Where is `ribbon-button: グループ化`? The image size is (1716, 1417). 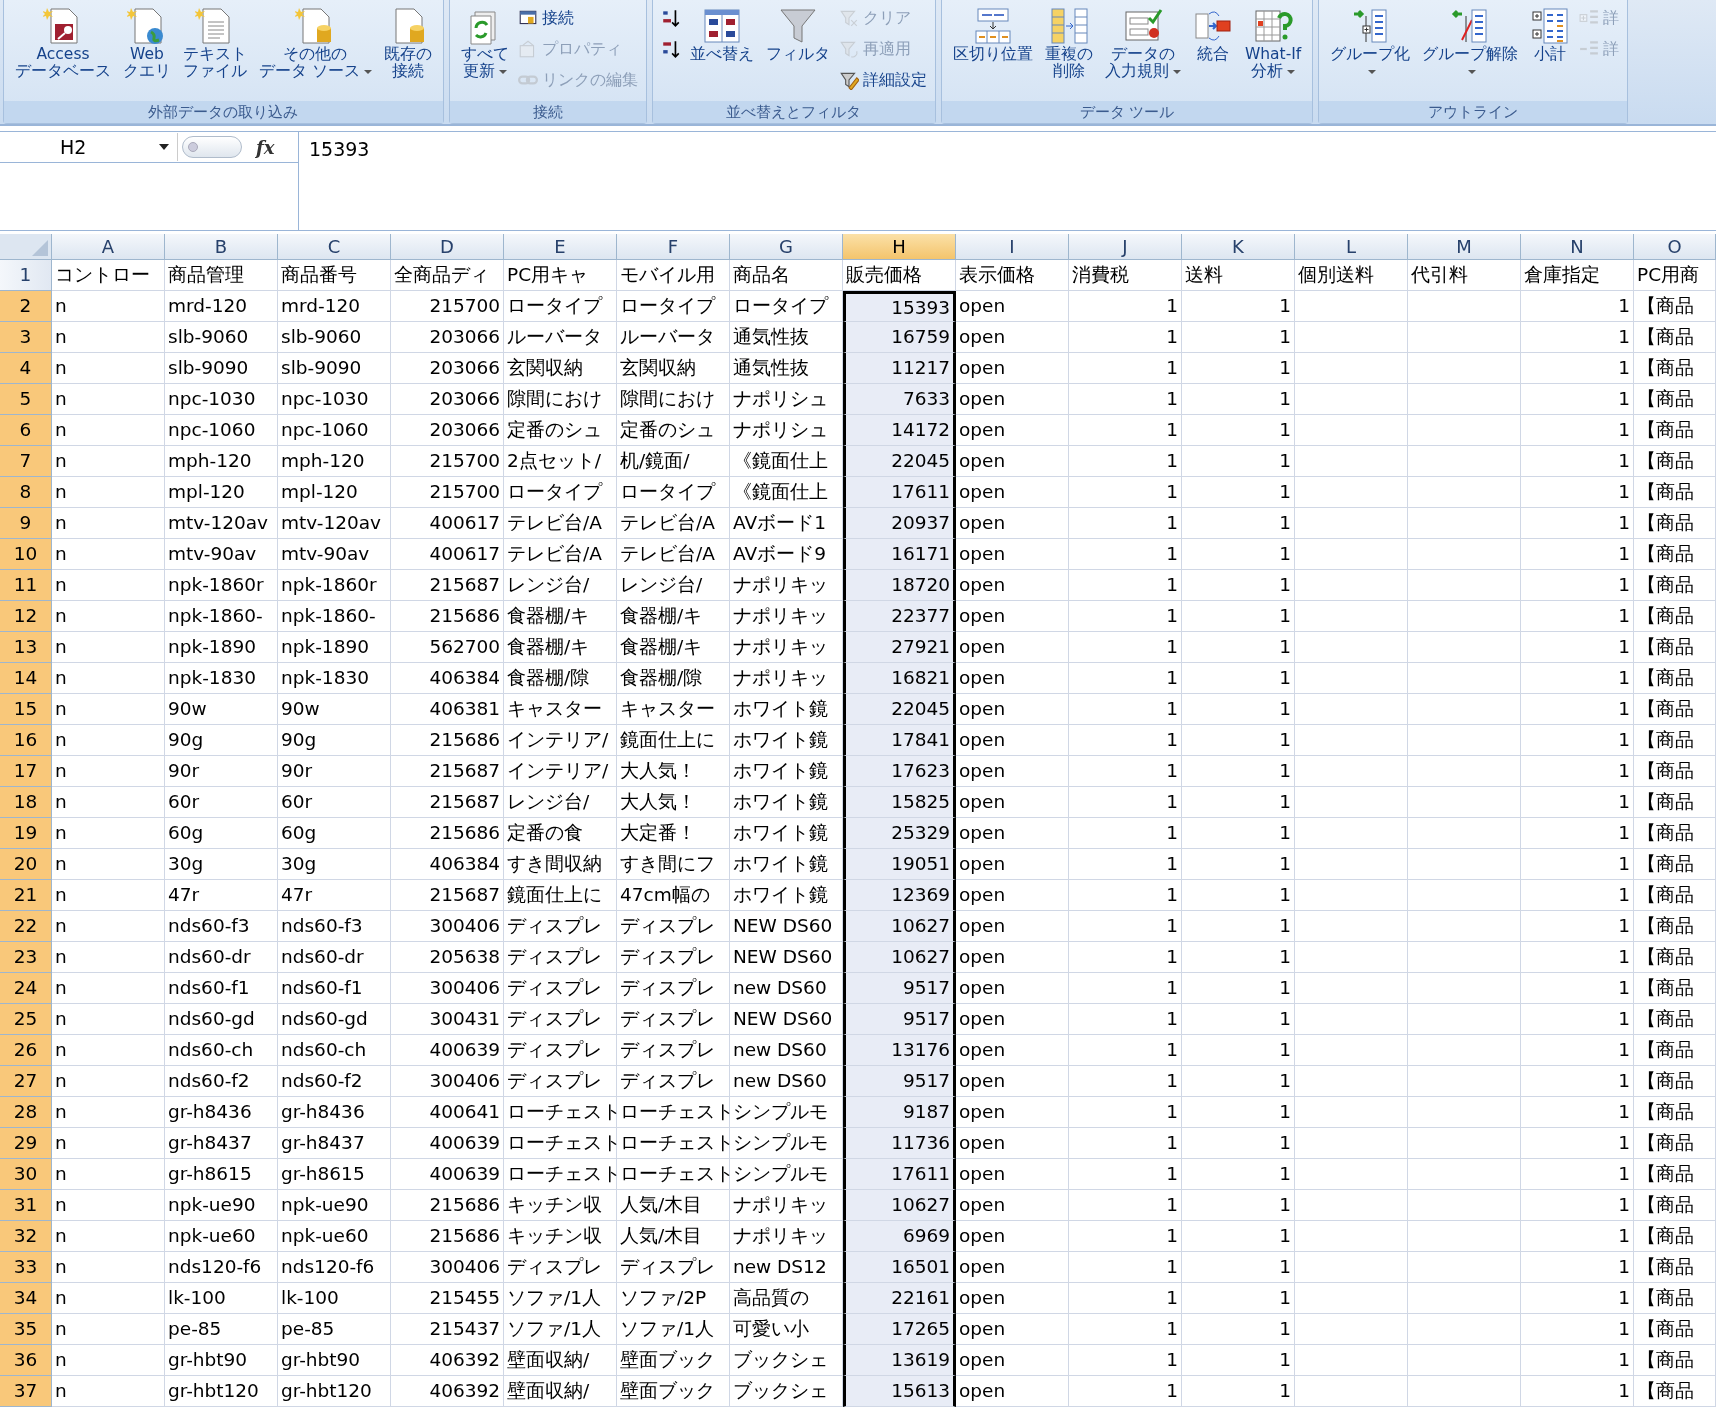 ribbon-button: グループ化 is located at coordinates (1370, 41).